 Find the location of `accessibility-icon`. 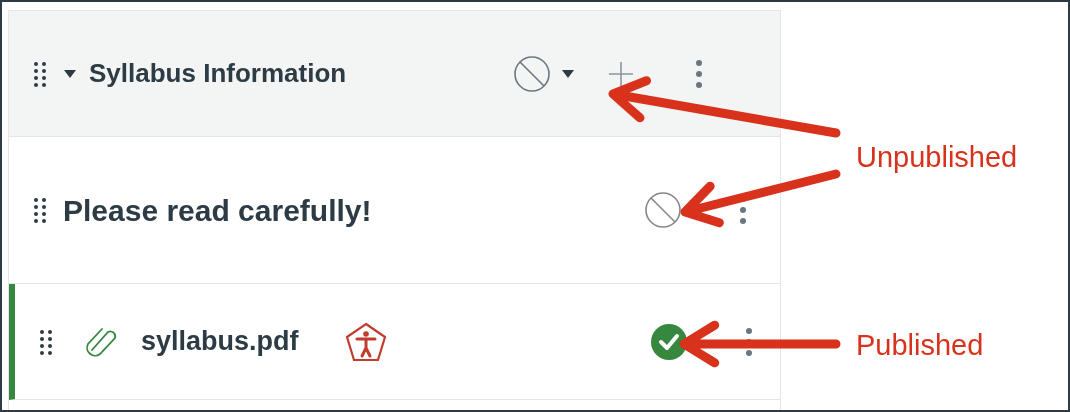

accessibility-icon is located at coordinates (365, 341).